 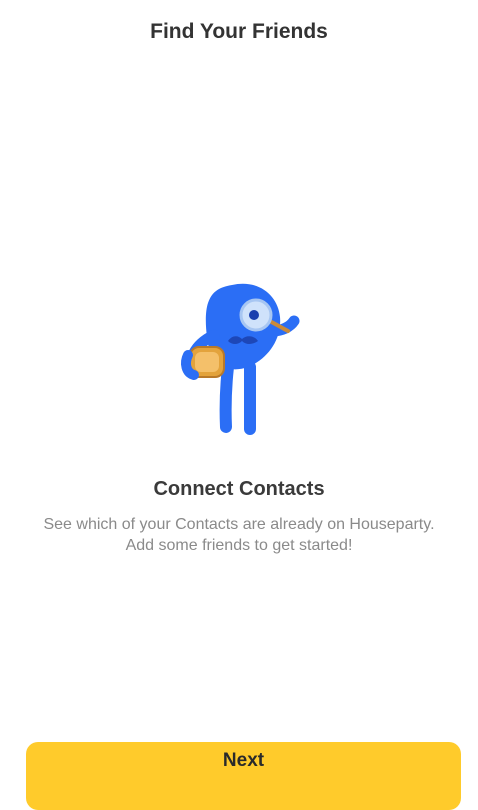 I want to click on next-button: Next, so click(x=243, y=776).